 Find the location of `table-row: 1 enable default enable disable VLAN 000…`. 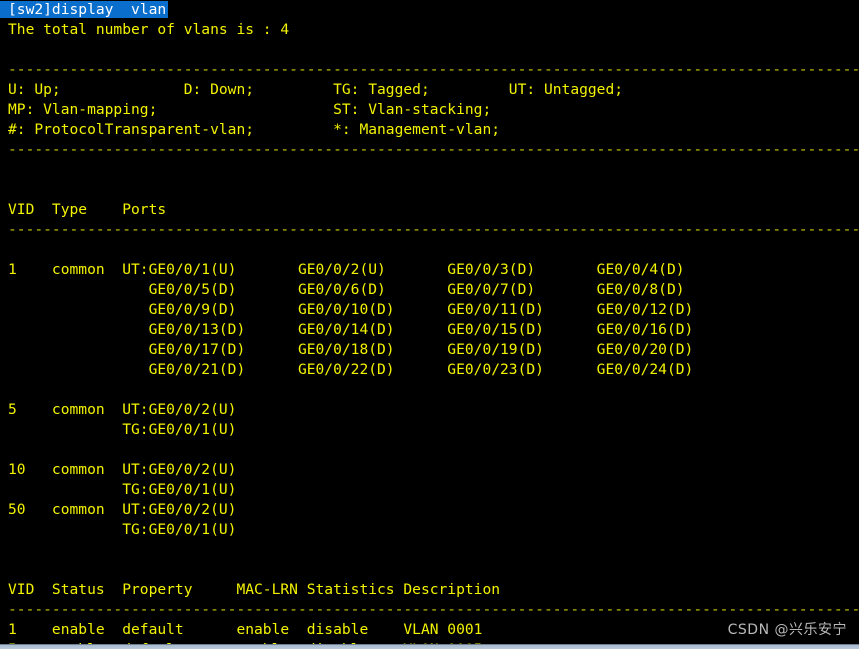

table-row: 1 enable default enable disable VLAN 000… is located at coordinates (245, 629).